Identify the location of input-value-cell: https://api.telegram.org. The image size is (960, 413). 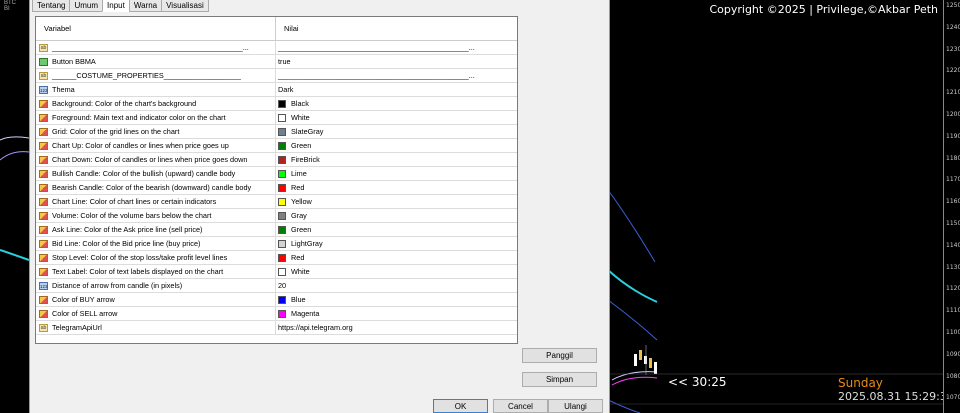
(396, 327).